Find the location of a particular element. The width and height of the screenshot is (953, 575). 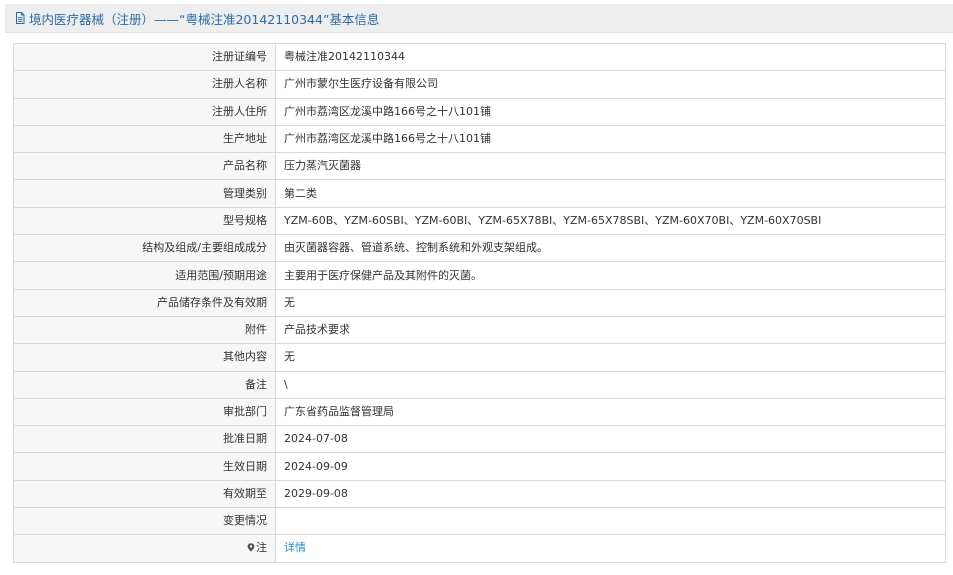

row-label: 生效日期 is located at coordinates (144, 466).